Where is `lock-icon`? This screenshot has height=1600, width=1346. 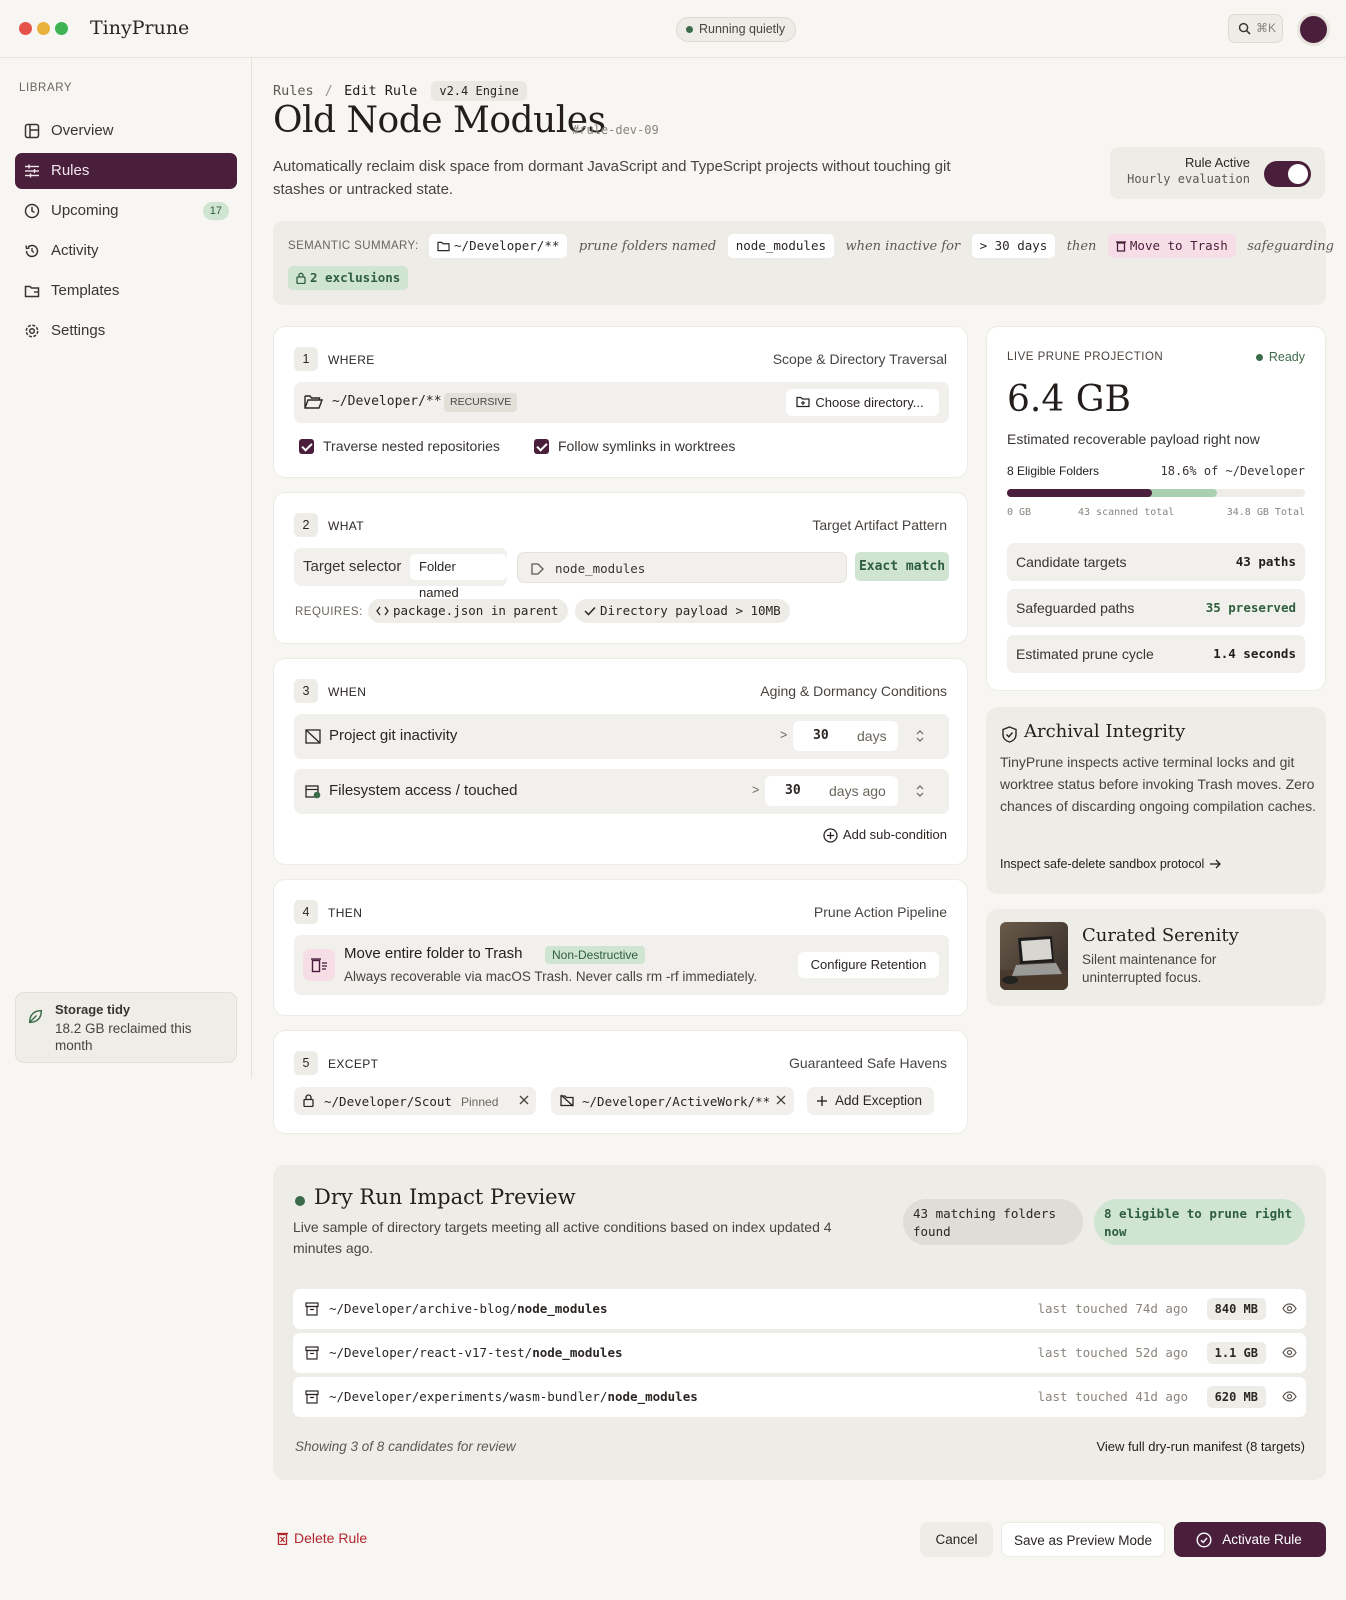
lock-icon is located at coordinates (301, 278).